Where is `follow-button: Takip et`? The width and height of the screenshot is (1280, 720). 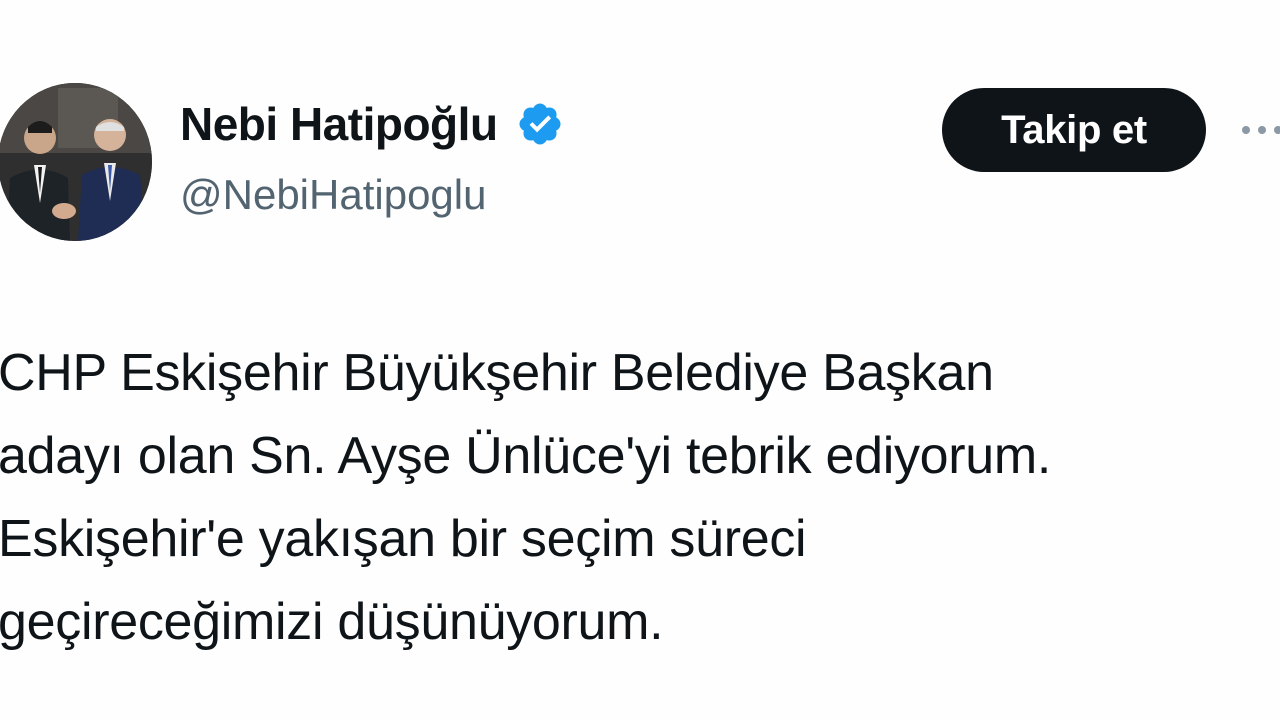
follow-button: Takip et is located at coordinates (1074, 130).